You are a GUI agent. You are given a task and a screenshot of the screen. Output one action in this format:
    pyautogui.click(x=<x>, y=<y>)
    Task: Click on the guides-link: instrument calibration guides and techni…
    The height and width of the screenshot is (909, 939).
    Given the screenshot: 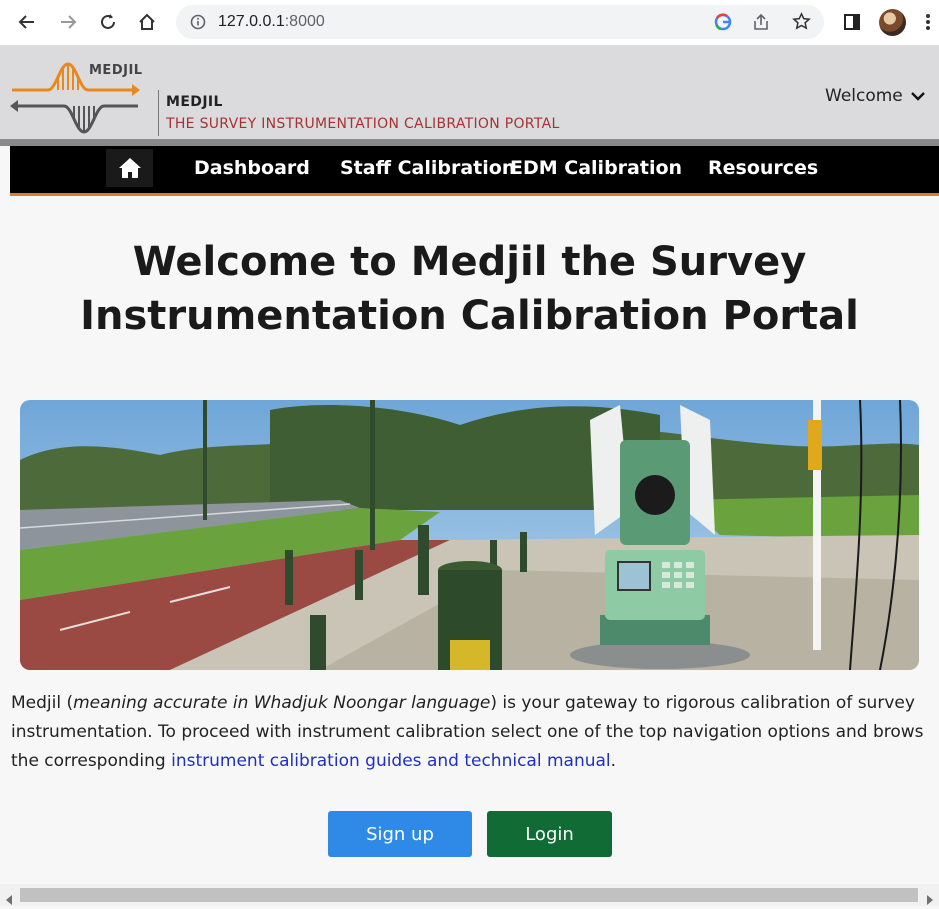 What is the action you would take?
    pyautogui.click(x=391, y=761)
    